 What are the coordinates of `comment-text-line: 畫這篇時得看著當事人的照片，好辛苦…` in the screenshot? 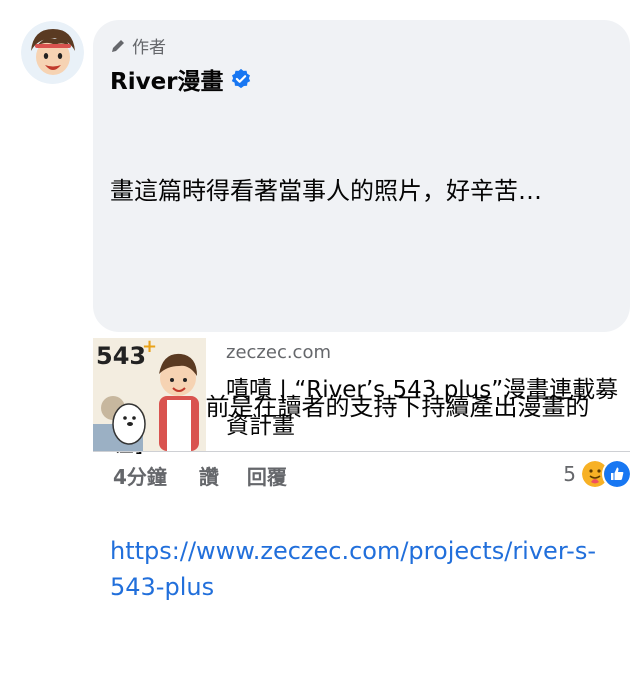 It's located at (326, 191).